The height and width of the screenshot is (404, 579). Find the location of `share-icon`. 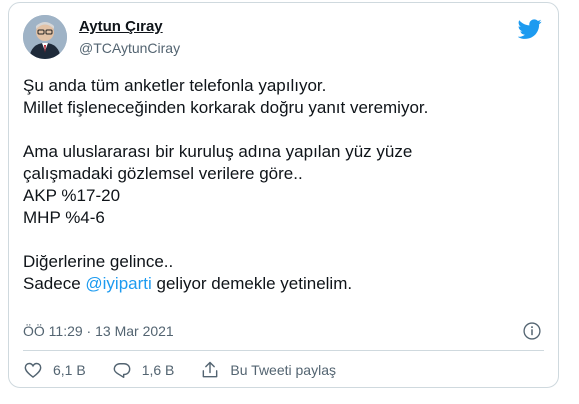

share-icon is located at coordinates (210, 369).